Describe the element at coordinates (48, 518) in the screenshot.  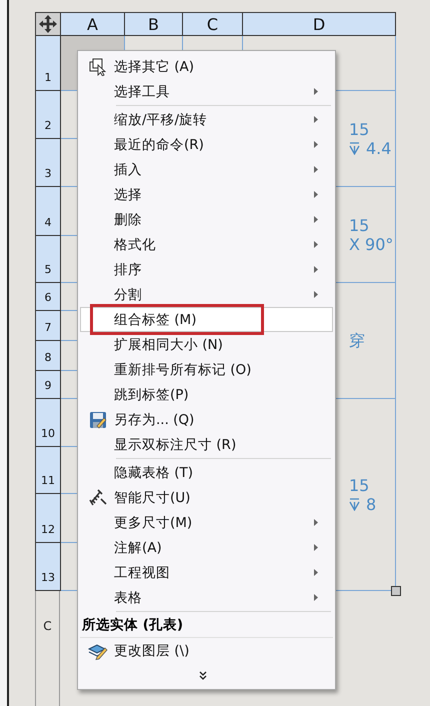
I see `row-header: 12` at that location.